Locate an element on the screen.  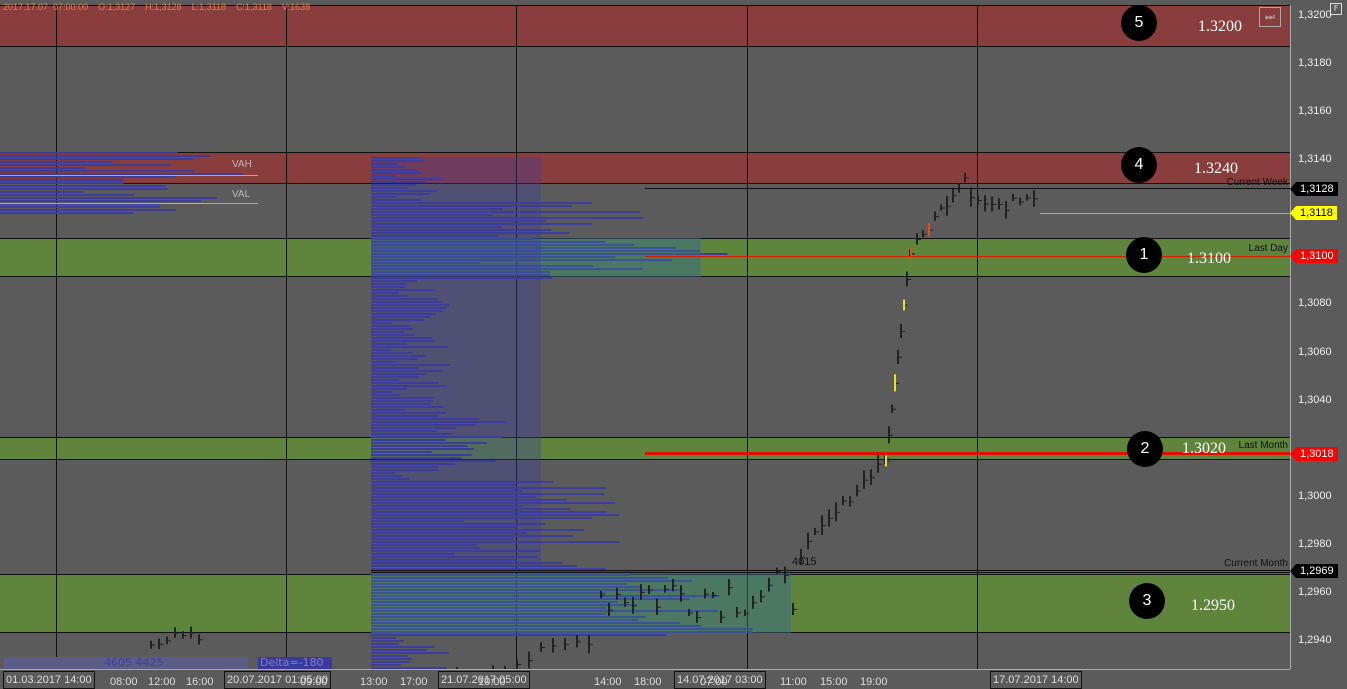
time-label: 12:00 is located at coordinates (162, 682).